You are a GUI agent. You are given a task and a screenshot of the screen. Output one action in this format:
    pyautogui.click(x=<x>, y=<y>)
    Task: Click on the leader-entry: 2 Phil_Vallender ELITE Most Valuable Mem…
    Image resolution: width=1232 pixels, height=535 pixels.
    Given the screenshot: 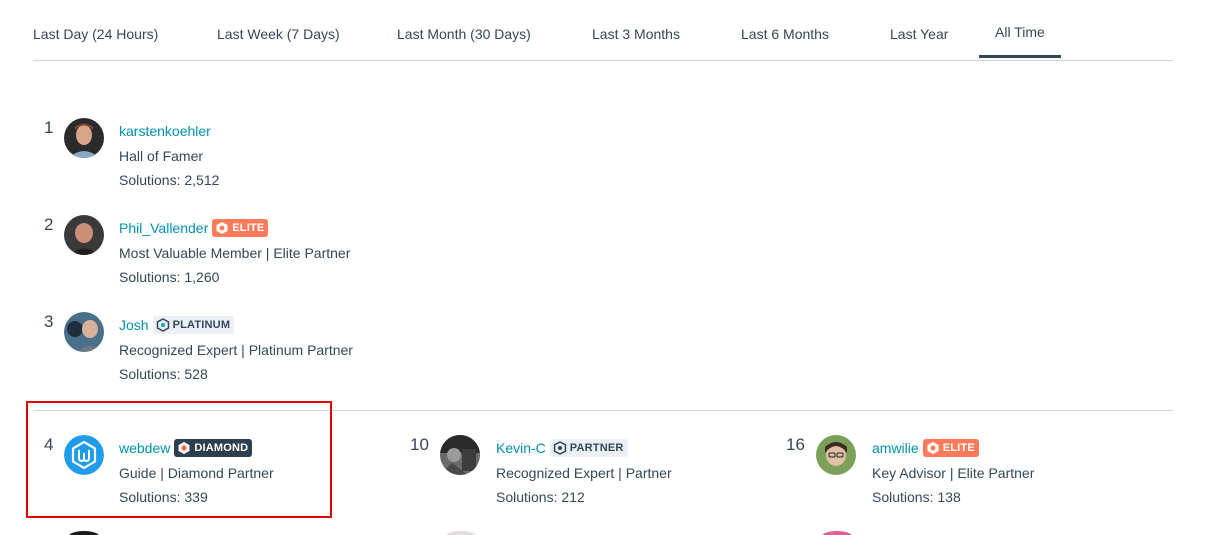 What is the action you would take?
    pyautogui.click(x=214, y=255)
    